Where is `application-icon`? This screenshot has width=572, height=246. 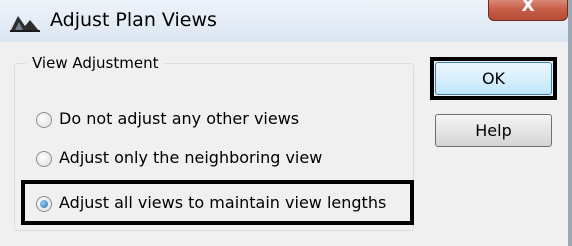 application-icon is located at coordinates (25, 24).